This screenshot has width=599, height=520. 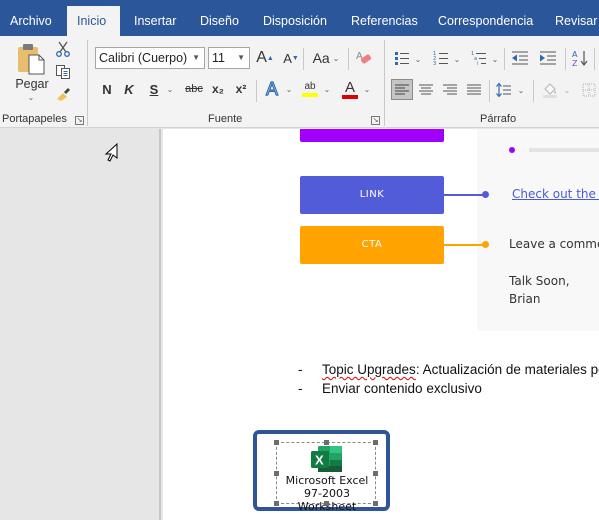 I want to click on clipboard-launcher-icon: ↘, so click(x=79, y=120).